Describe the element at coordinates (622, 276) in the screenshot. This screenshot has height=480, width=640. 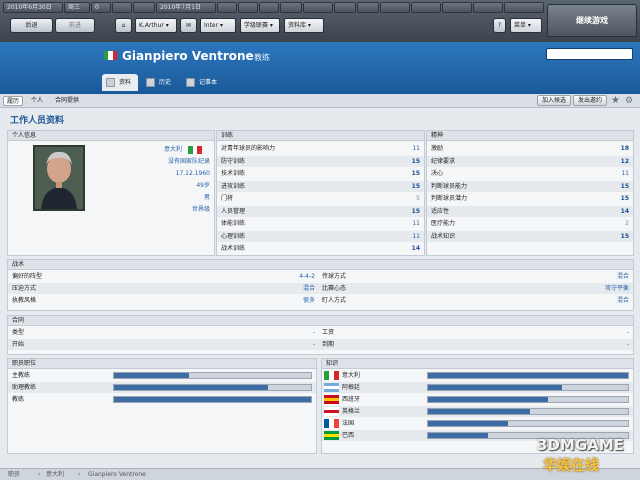
I see `tactics-value: 混合` at that location.